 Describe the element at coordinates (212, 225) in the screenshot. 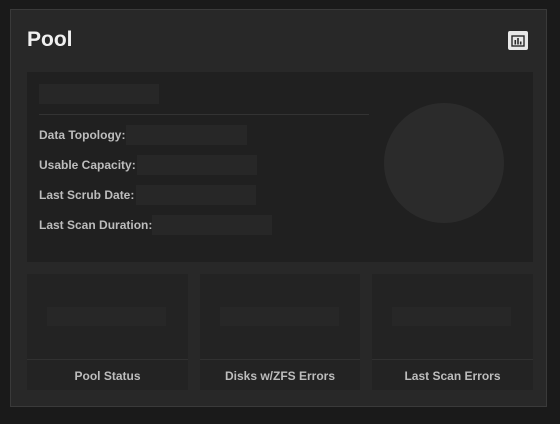

I see `last-scan-duration-value-placeholder` at that location.